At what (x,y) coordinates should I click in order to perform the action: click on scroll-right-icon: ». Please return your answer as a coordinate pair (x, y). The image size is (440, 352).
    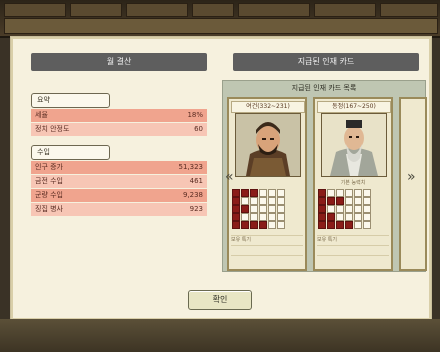
    Looking at the image, I should click on (411, 177).